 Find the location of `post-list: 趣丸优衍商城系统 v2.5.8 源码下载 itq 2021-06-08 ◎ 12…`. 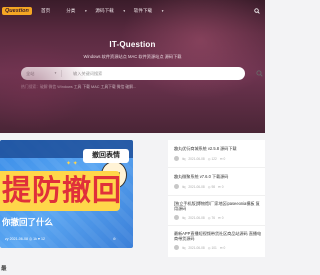

post-list: 趣丸优衍商城系统 v2.5.8 源码下载 itq 2021-06-08 ◎ 12… is located at coordinates (216, 198).